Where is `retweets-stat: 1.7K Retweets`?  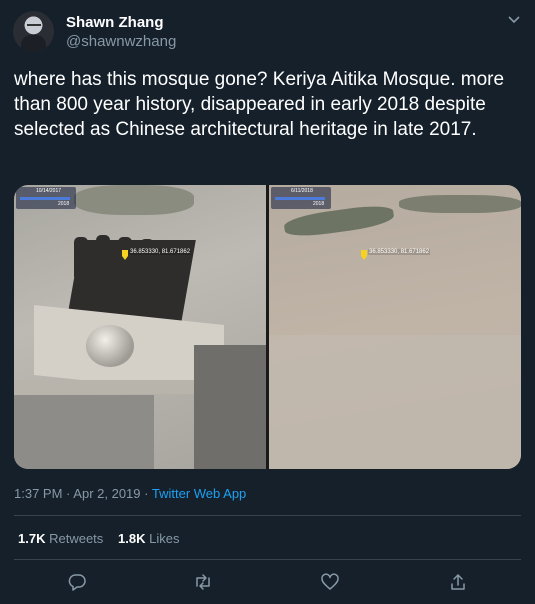
retweets-stat: 1.7K Retweets is located at coordinates (60, 538).